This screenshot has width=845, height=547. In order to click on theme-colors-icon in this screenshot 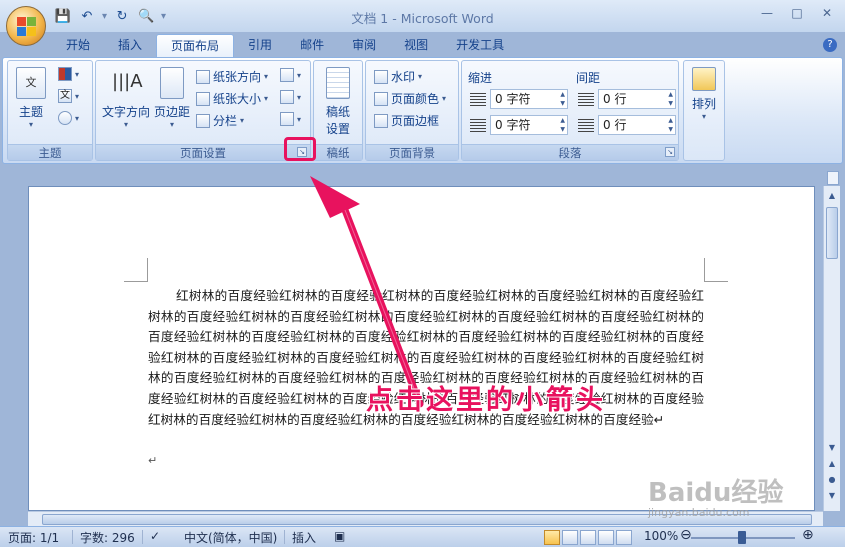, I will do `click(65, 74)`.